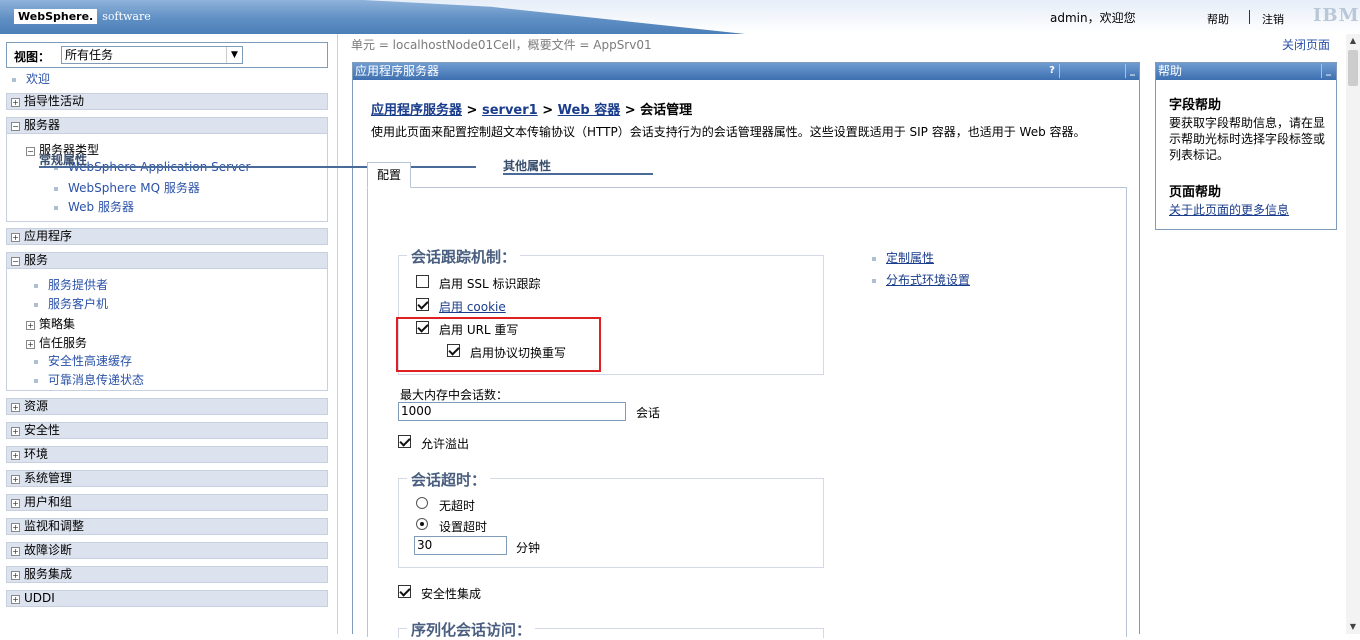 The width and height of the screenshot is (1360, 640). I want to click on view-select: 所有任务 ▼, so click(152, 55).